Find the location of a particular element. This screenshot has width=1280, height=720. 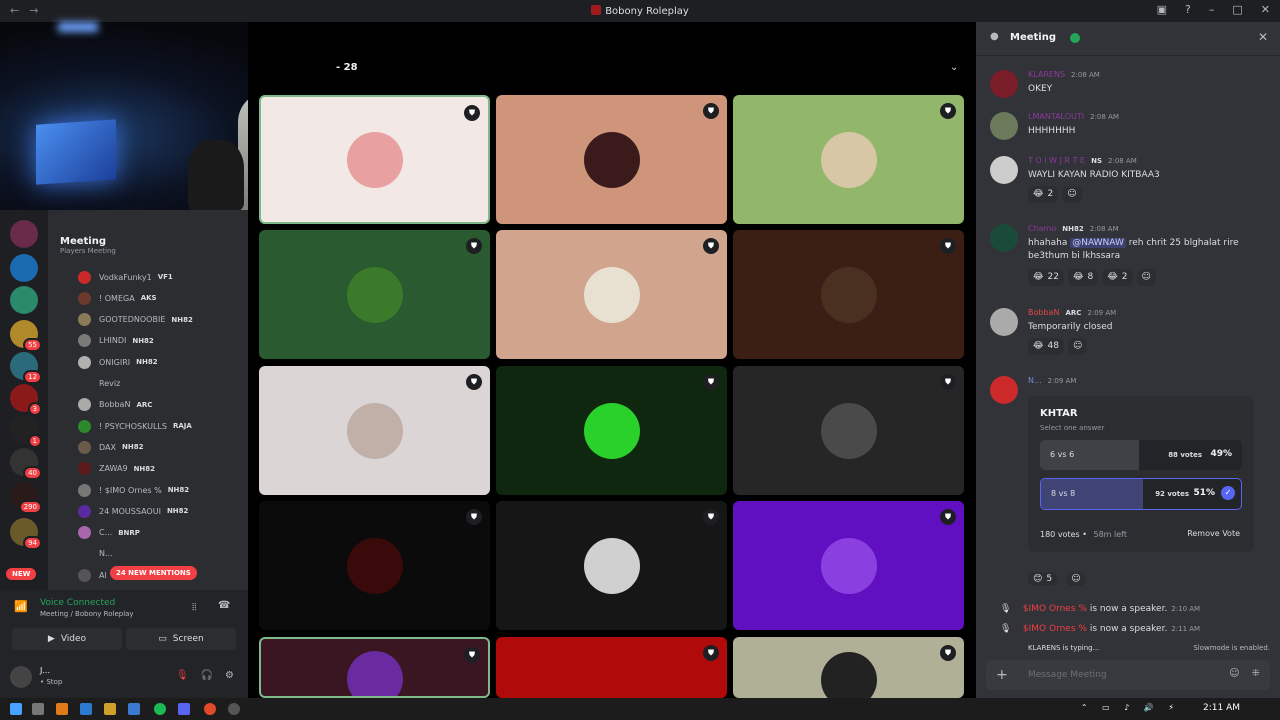

member-item: BobbaN ARC is located at coordinates (115, 405).